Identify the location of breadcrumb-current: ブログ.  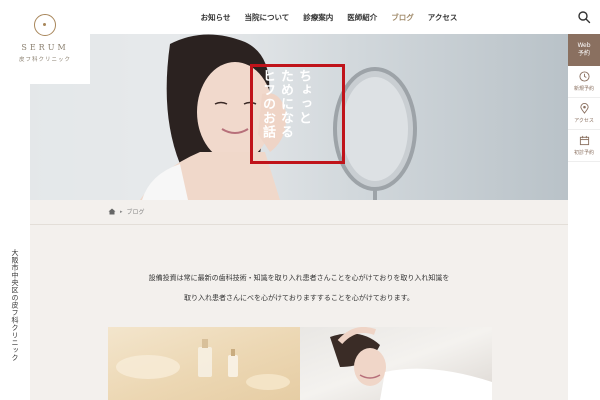
(136, 211).